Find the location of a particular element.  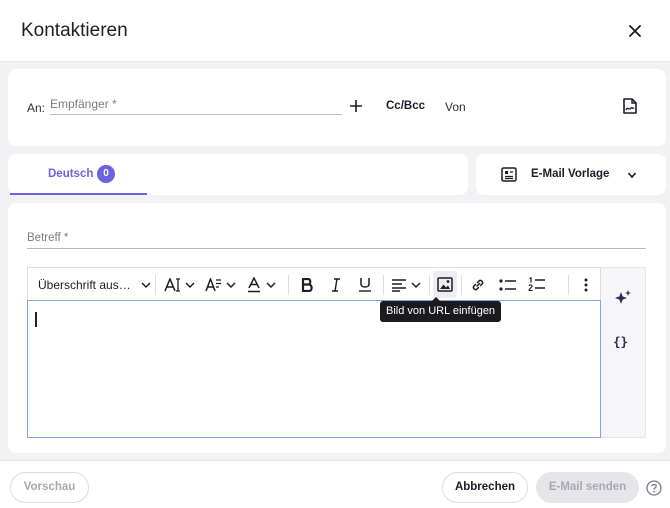

active-tab-indicator is located at coordinates (78, 194).